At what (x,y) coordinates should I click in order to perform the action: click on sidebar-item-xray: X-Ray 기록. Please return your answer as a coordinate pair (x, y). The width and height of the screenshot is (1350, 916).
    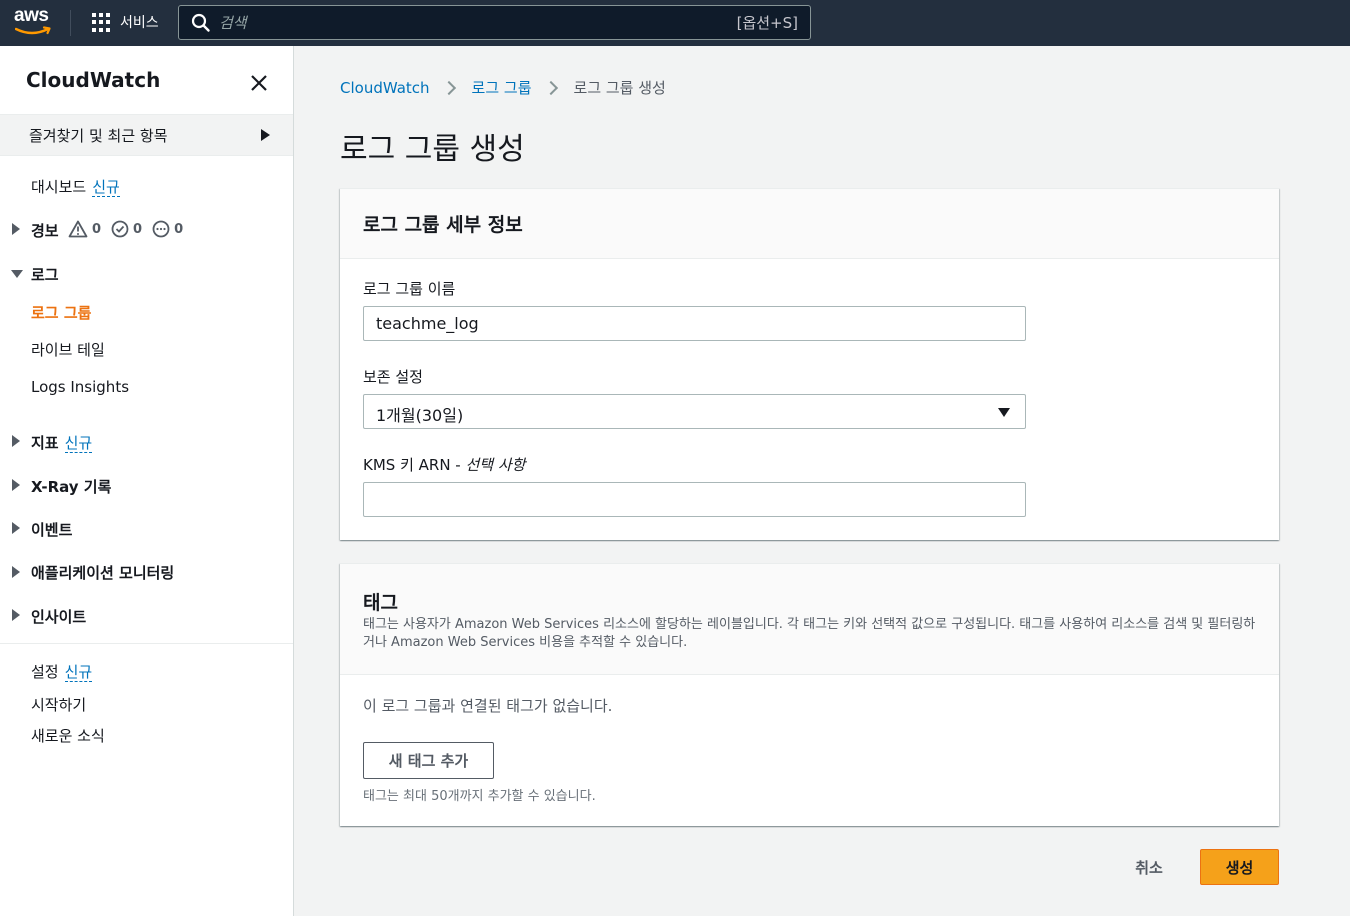
    Looking at the image, I should click on (71, 486).